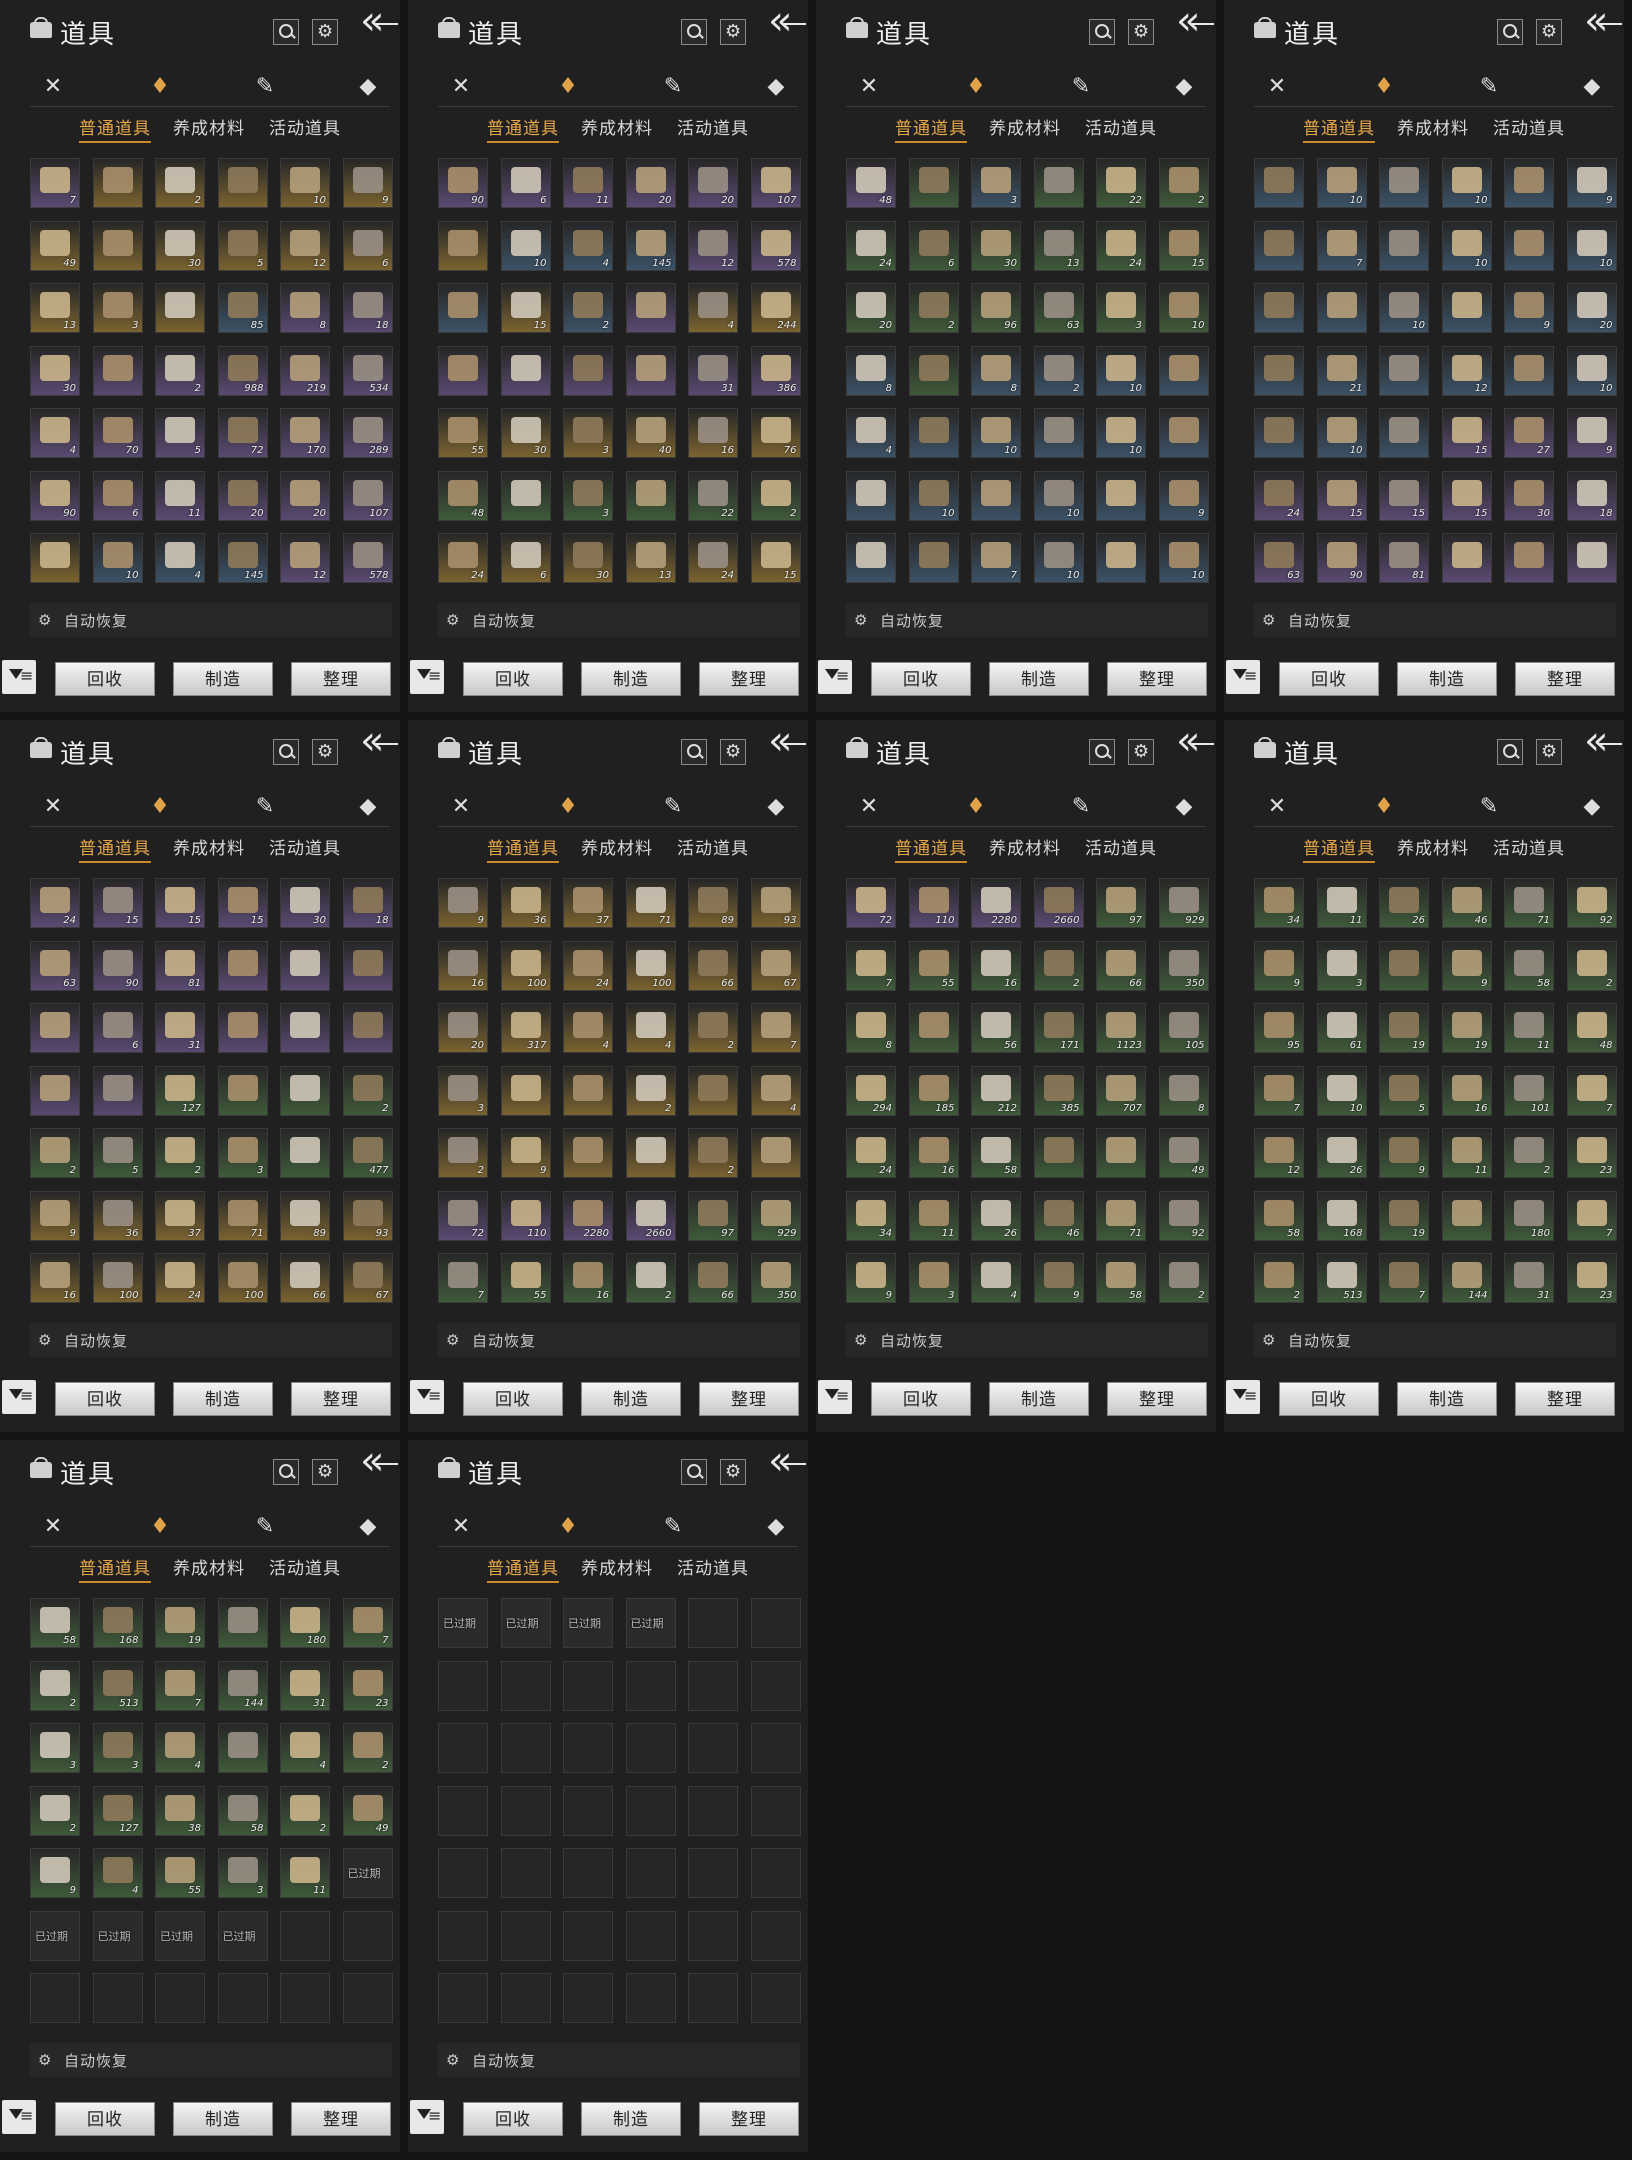 Image resolution: width=1632 pixels, height=2160 pixels. I want to click on scroll-icon: ✎, so click(1489, 87).